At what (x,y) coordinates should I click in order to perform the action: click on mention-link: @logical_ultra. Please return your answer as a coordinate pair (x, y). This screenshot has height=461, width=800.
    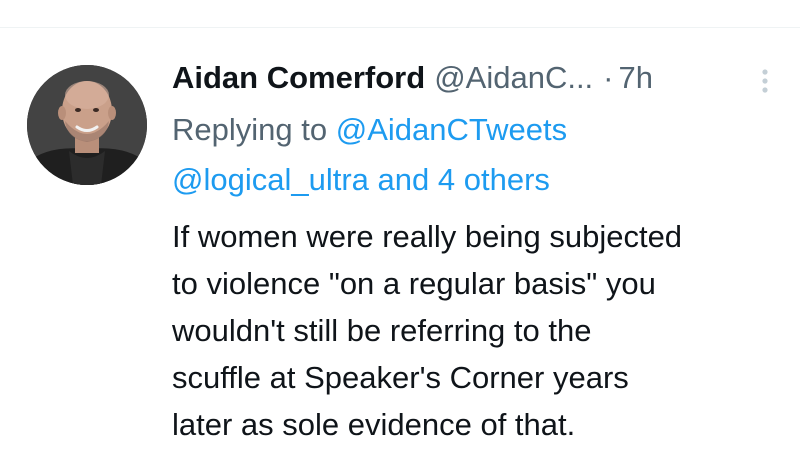
    Looking at the image, I should click on (270, 179).